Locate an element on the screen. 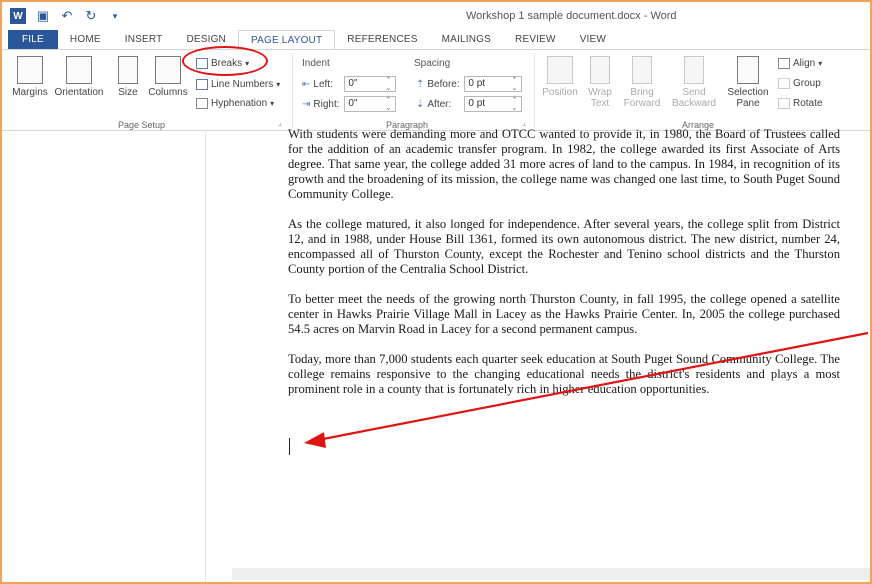 This screenshot has height=584, width=872. tab-page-layout: PAGE LAYOUT is located at coordinates (286, 40).